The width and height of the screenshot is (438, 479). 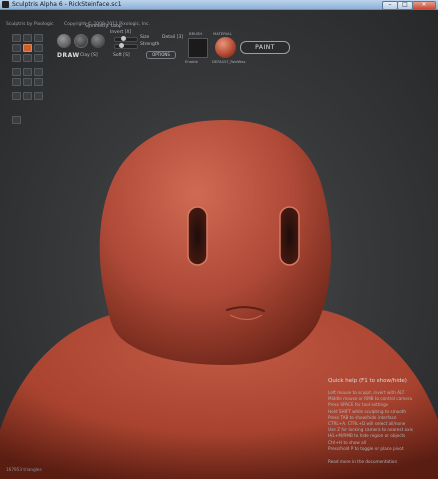 What do you see at coordinates (390, 5) in the screenshot?
I see `minimize-button: –` at bounding box center [390, 5].